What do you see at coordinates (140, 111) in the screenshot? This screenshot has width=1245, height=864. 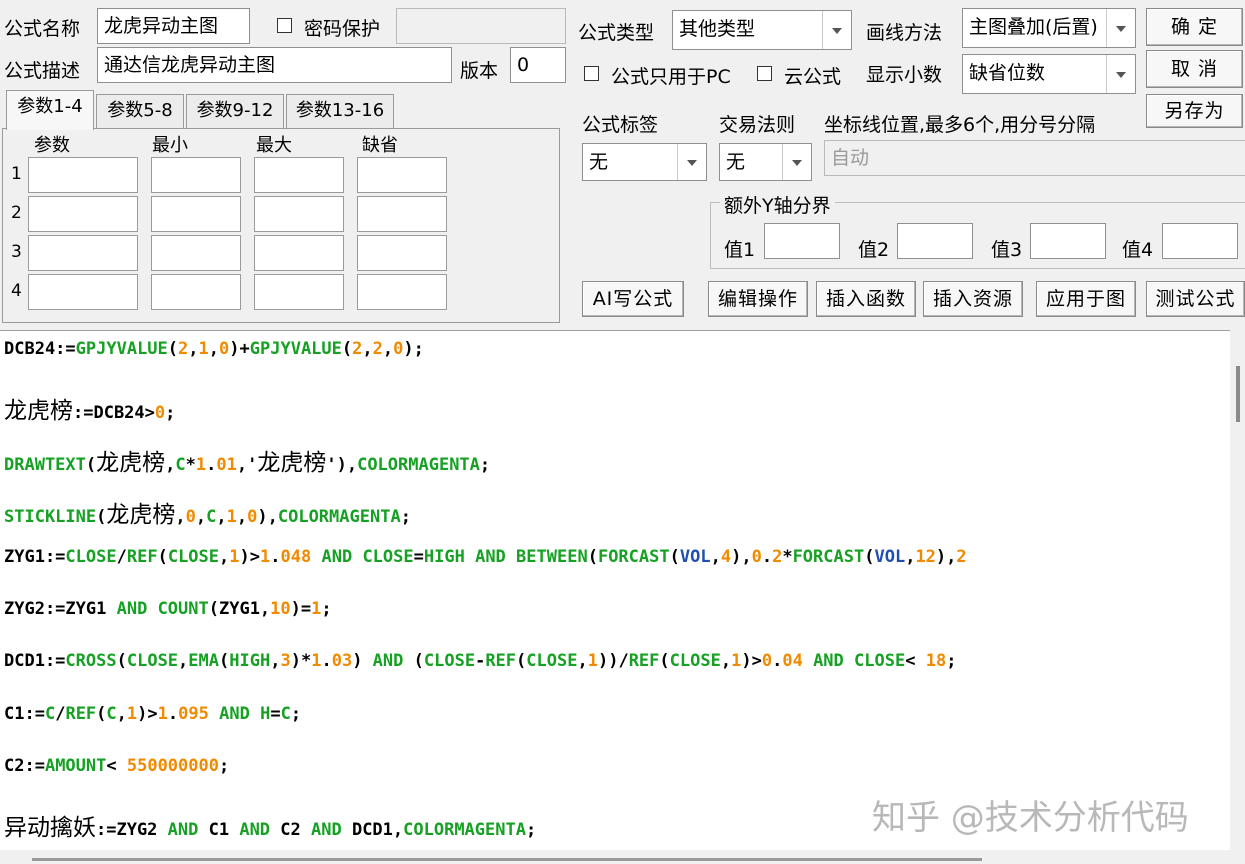 I see `tab-params-5-8: 参数5-8` at bounding box center [140, 111].